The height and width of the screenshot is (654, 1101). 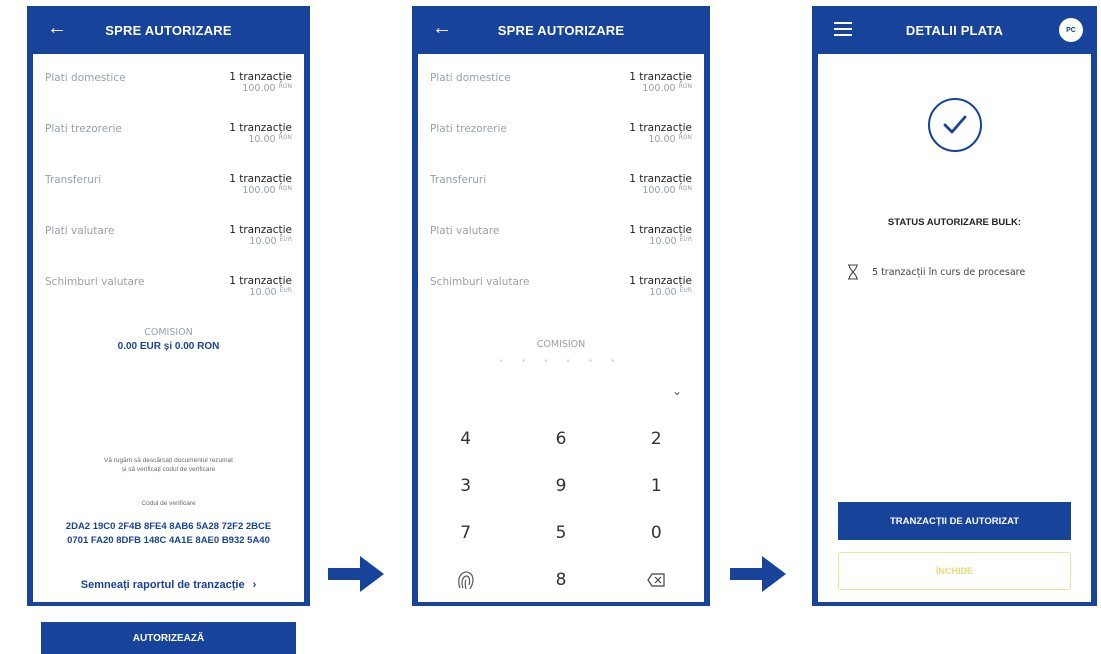 I want to click on key-digit: 3, so click(x=465, y=486).